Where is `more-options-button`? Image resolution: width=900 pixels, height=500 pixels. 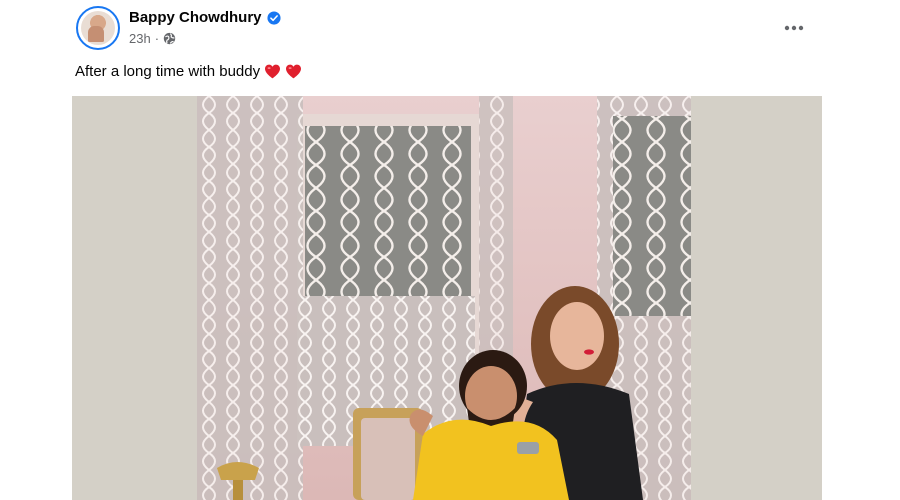 more-options-button is located at coordinates (794, 28).